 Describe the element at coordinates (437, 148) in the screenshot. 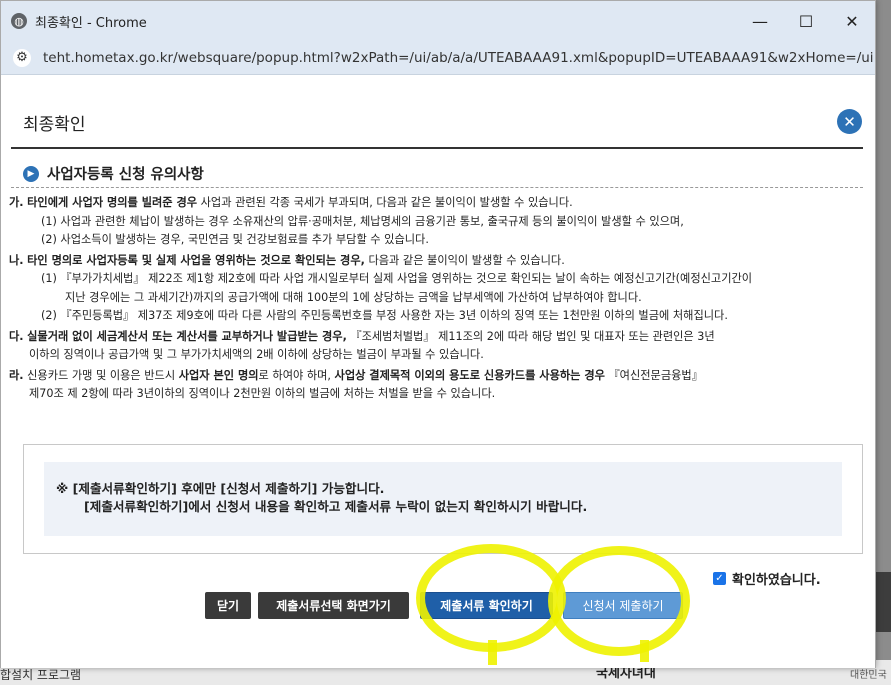

I see `title-divider` at that location.